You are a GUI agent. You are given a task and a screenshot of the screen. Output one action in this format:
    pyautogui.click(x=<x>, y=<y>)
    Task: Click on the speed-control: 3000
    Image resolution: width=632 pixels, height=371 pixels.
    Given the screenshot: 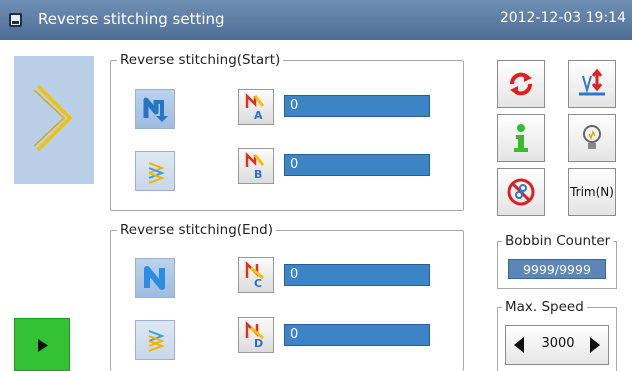 What is the action you would take?
    pyautogui.click(x=557, y=345)
    